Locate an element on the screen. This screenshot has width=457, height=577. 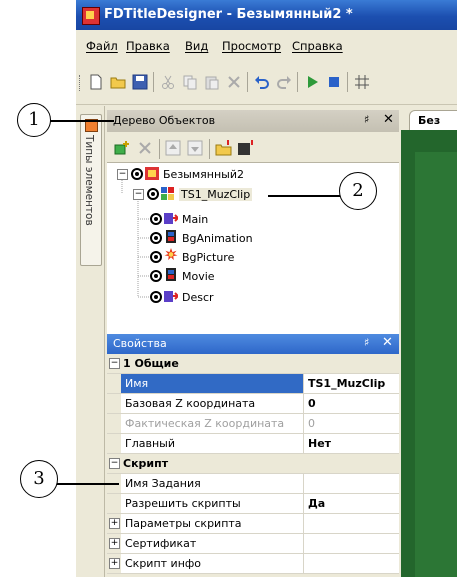
tree-item-label: Main is located at coordinates (195, 219).